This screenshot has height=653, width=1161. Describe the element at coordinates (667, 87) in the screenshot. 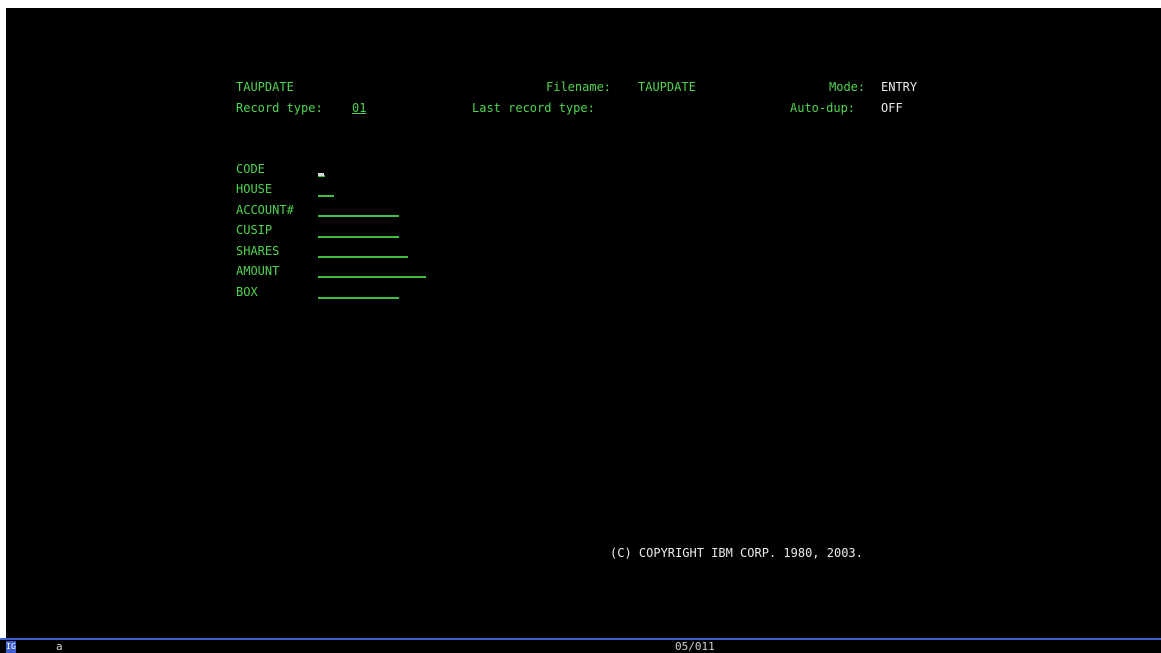

I see `filename-value: TAUPDATE` at that location.